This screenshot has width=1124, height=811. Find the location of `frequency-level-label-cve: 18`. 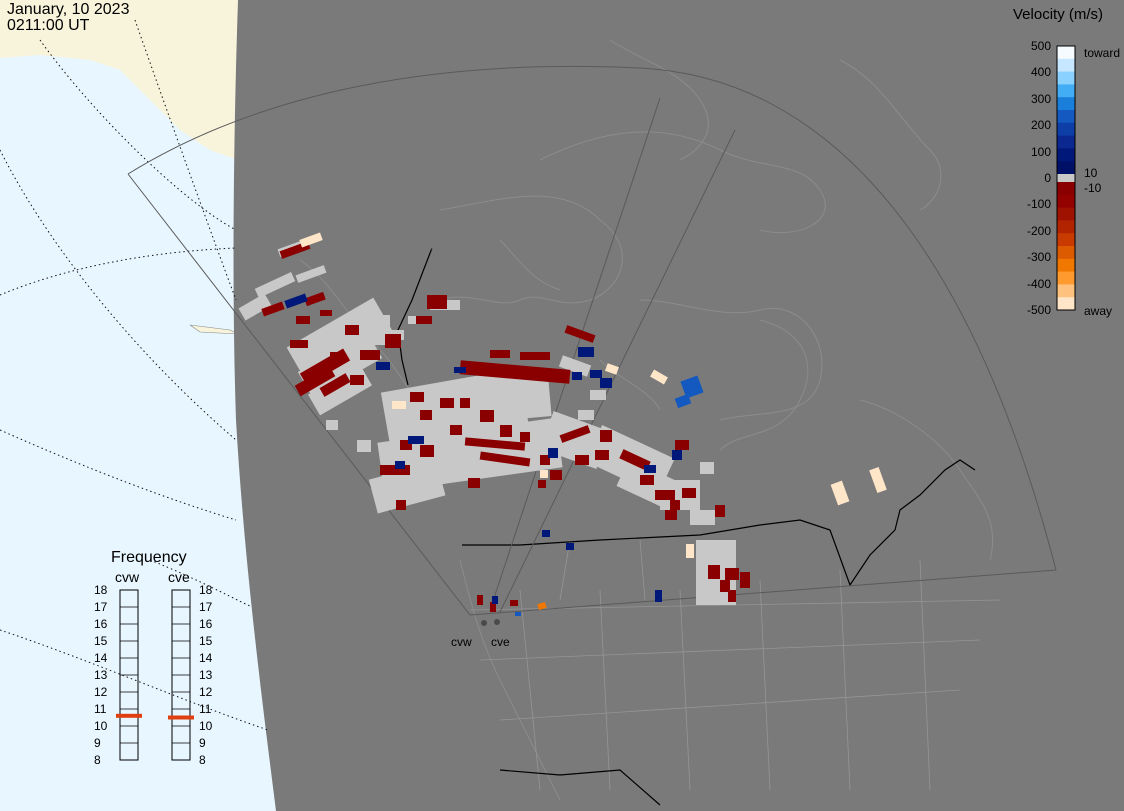

frequency-level-label-cve: 18 is located at coordinates (206, 590).